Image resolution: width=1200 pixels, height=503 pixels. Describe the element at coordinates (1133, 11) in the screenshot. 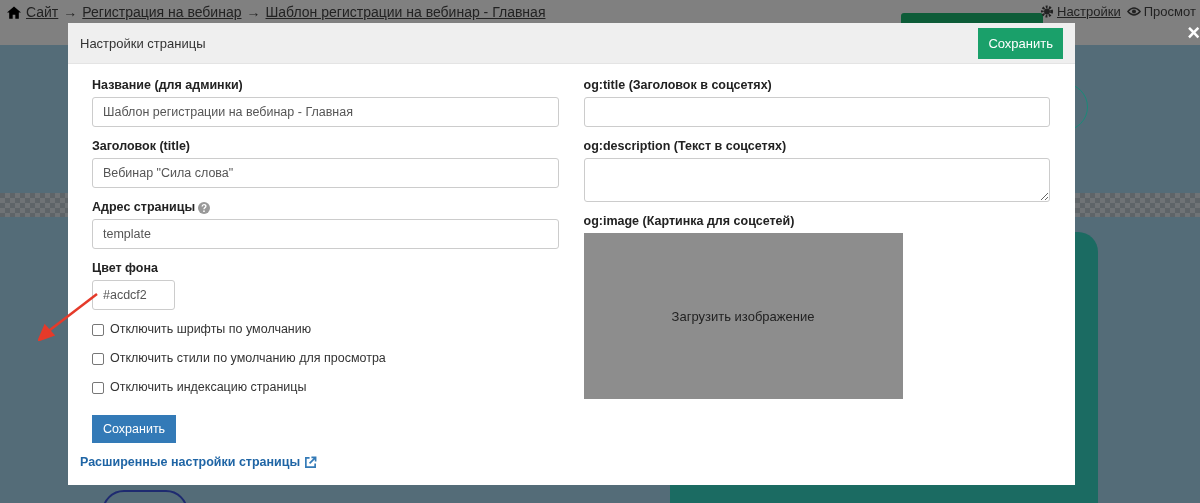

I see `eye-icon` at that location.